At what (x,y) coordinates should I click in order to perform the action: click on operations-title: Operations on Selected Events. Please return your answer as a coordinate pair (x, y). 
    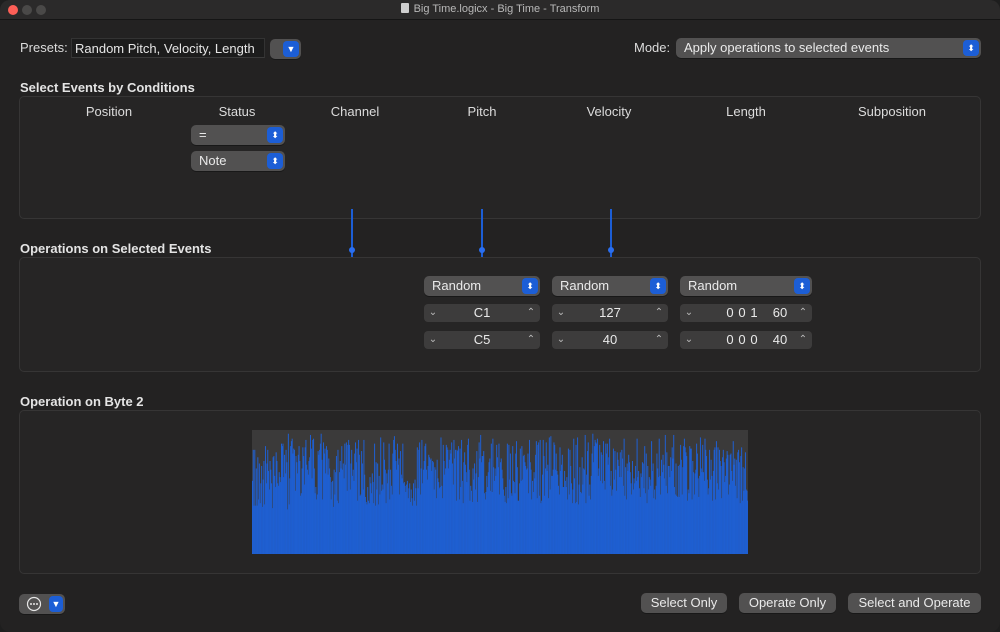
    Looking at the image, I should click on (116, 248).